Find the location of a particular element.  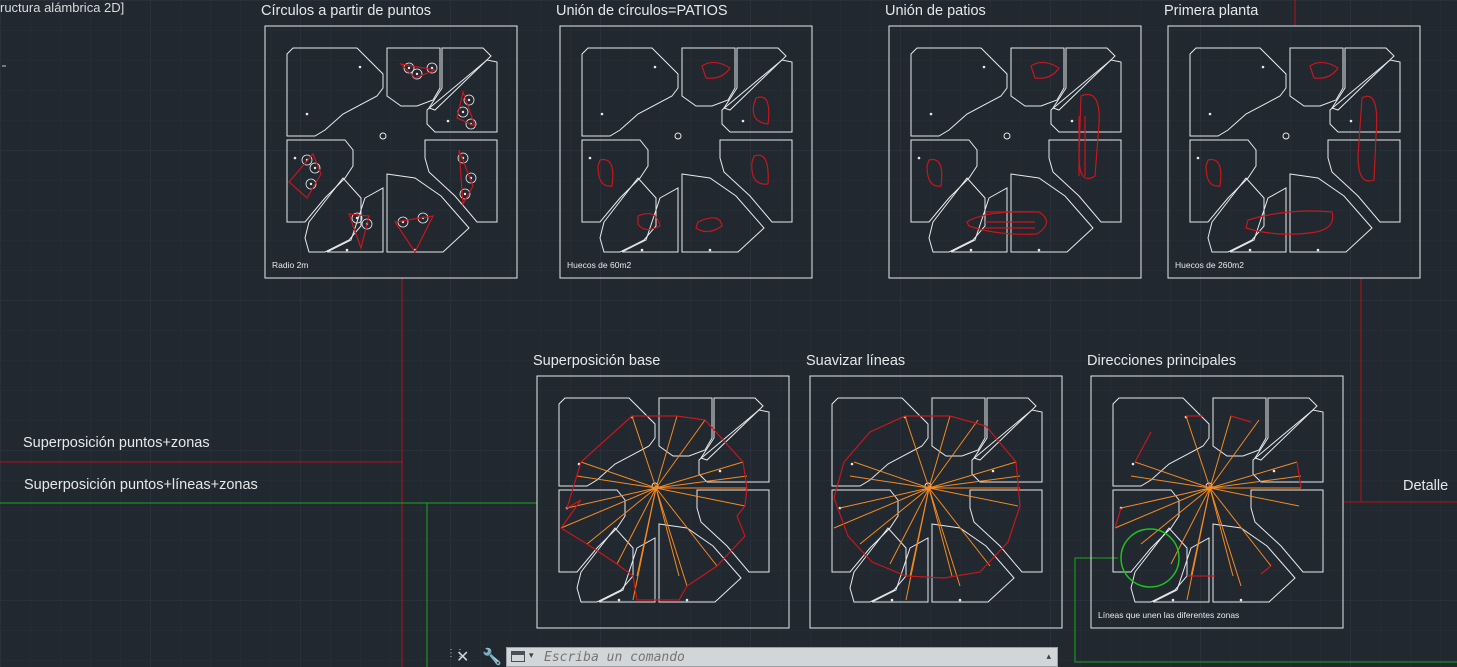

panel-title-union-patios: Unión de patios is located at coordinates (935, 11).